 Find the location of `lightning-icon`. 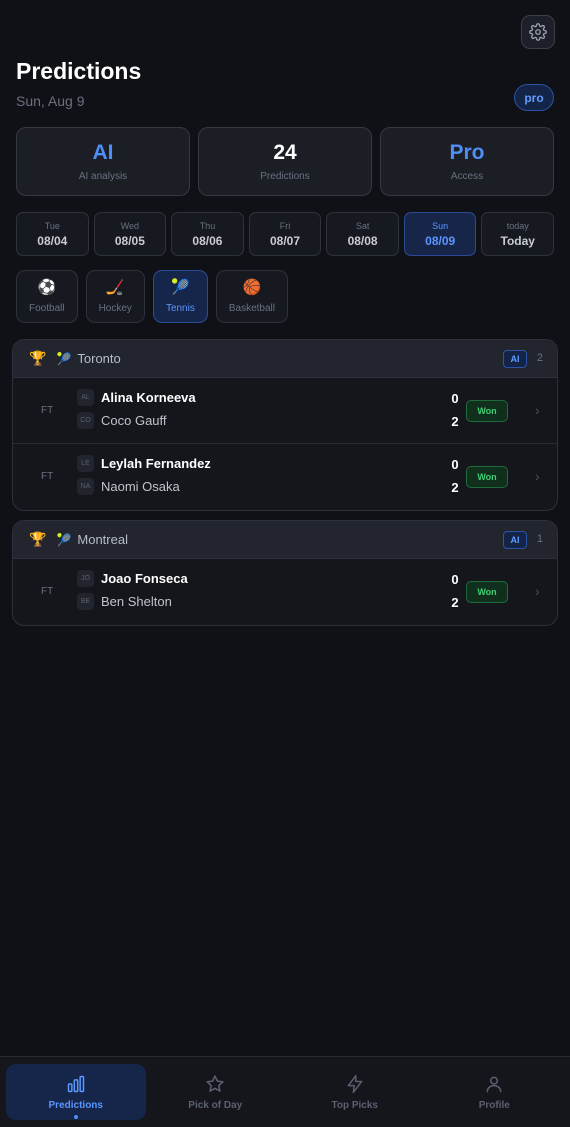

lightning-icon is located at coordinates (355, 1083).